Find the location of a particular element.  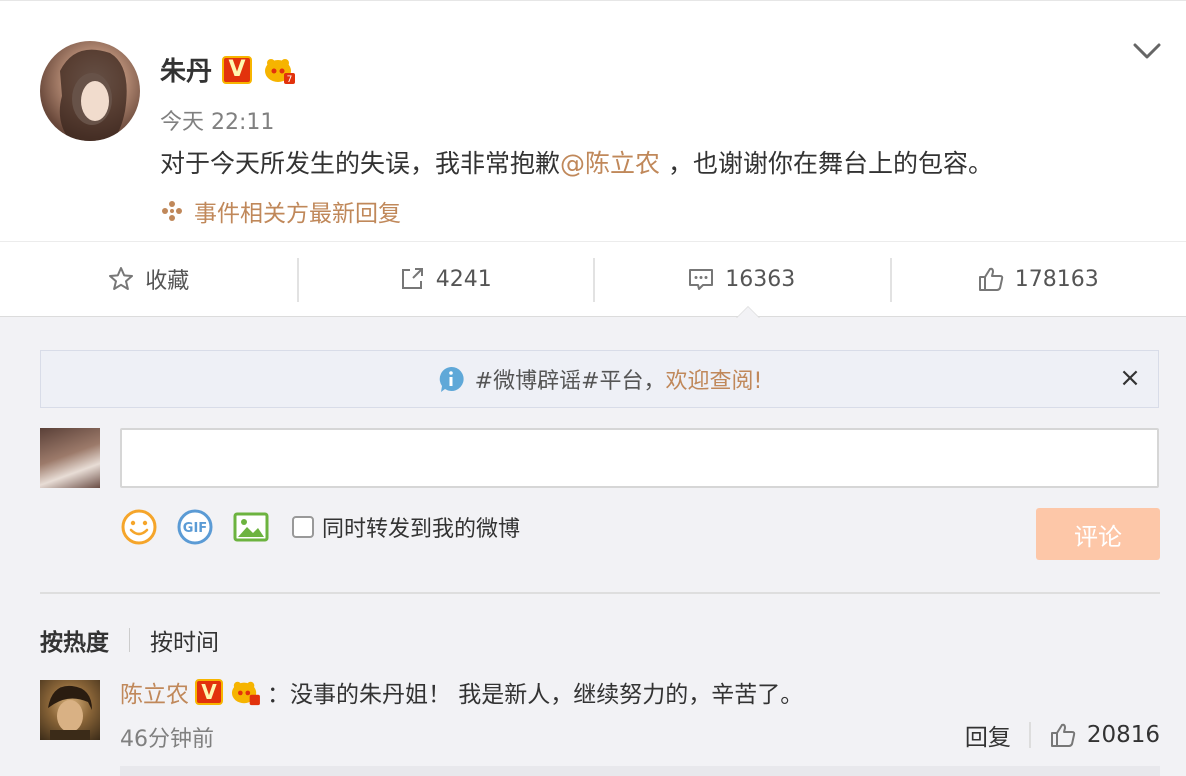

repost-button: 4241 is located at coordinates (445, 279).